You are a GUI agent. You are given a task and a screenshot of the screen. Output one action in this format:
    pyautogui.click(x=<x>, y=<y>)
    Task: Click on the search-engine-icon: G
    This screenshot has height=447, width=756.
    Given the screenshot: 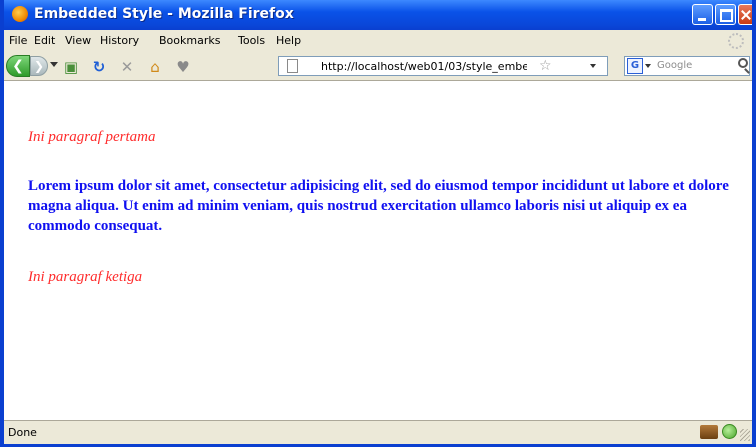 What is the action you would take?
    pyautogui.click(x=635, y=66)
    